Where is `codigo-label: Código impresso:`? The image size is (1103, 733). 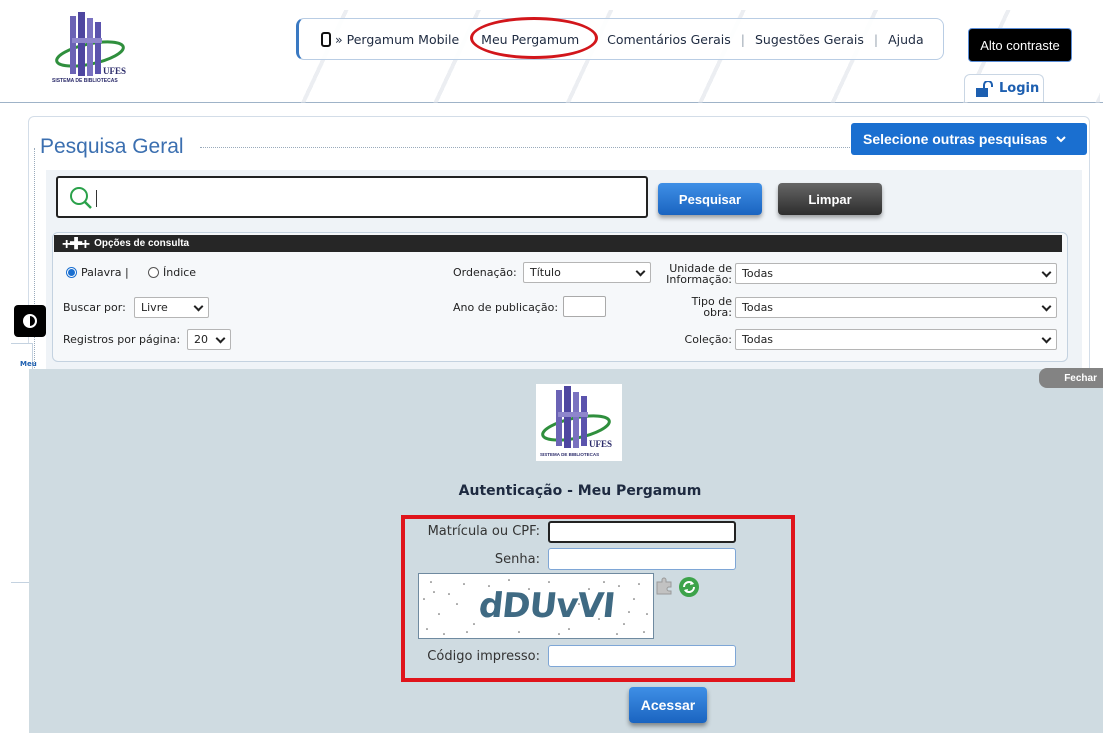
codigo-label: Código impresso: is located at coordinates (483, 656).